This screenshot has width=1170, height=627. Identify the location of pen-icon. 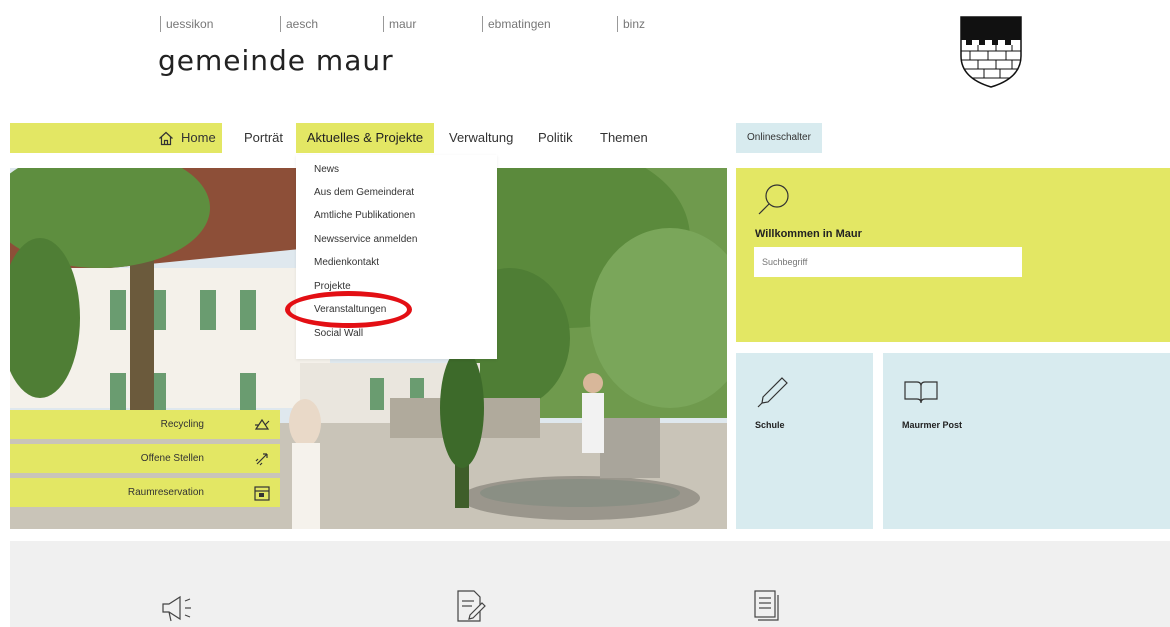
(772, 392).